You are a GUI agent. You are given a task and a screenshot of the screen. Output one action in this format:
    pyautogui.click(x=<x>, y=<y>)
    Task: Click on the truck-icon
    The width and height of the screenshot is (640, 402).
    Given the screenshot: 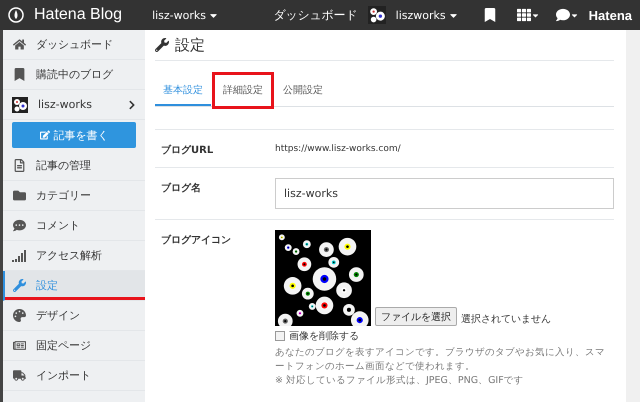 What is the action you would take?
    pyautogui.click(x=19, y=375)
    